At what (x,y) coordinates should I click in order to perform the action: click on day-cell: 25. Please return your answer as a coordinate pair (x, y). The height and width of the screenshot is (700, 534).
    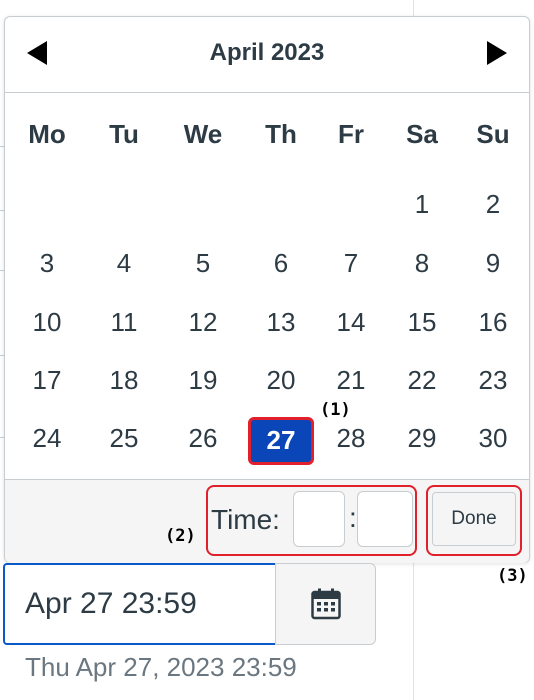
    Looking at the image, I should click on (124, 438).